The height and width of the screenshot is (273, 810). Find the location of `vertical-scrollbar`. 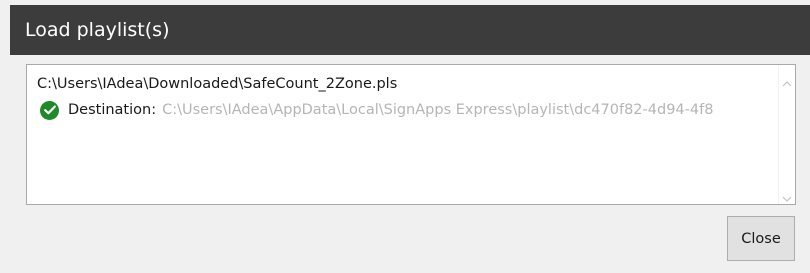

vertical-scrollbar is located at coordinates (786, 134).